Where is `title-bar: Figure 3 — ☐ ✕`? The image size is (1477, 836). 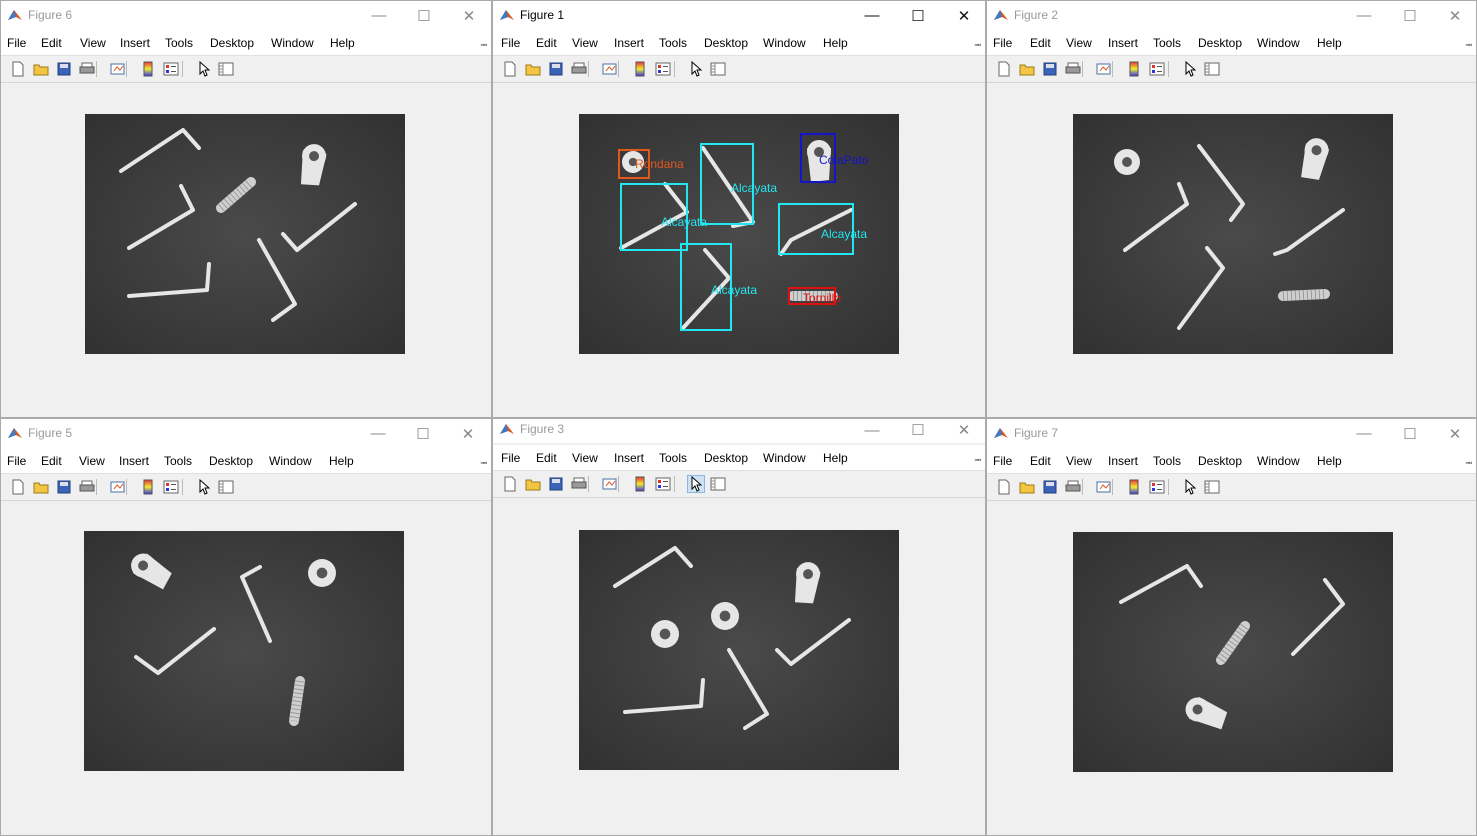 title-bar: Figure 3 — ☐ ✕ is located at coordinates (739, 431).